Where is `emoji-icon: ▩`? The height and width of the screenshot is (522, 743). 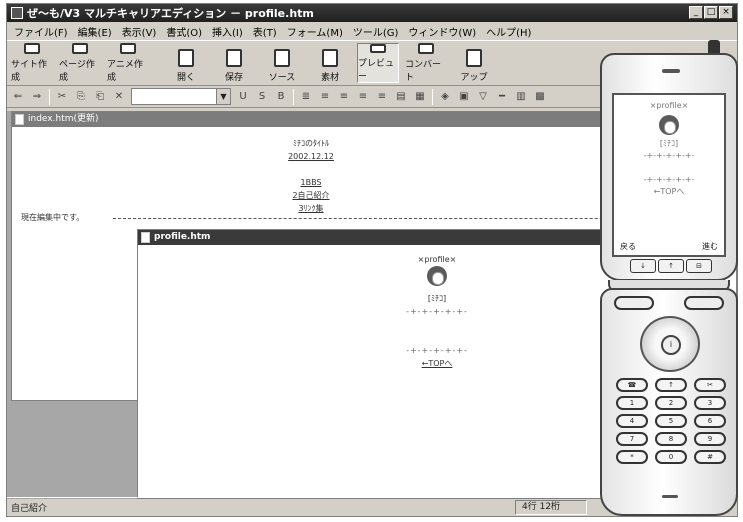 emoji-icon: ▩ is located at coordinates (540, 96).